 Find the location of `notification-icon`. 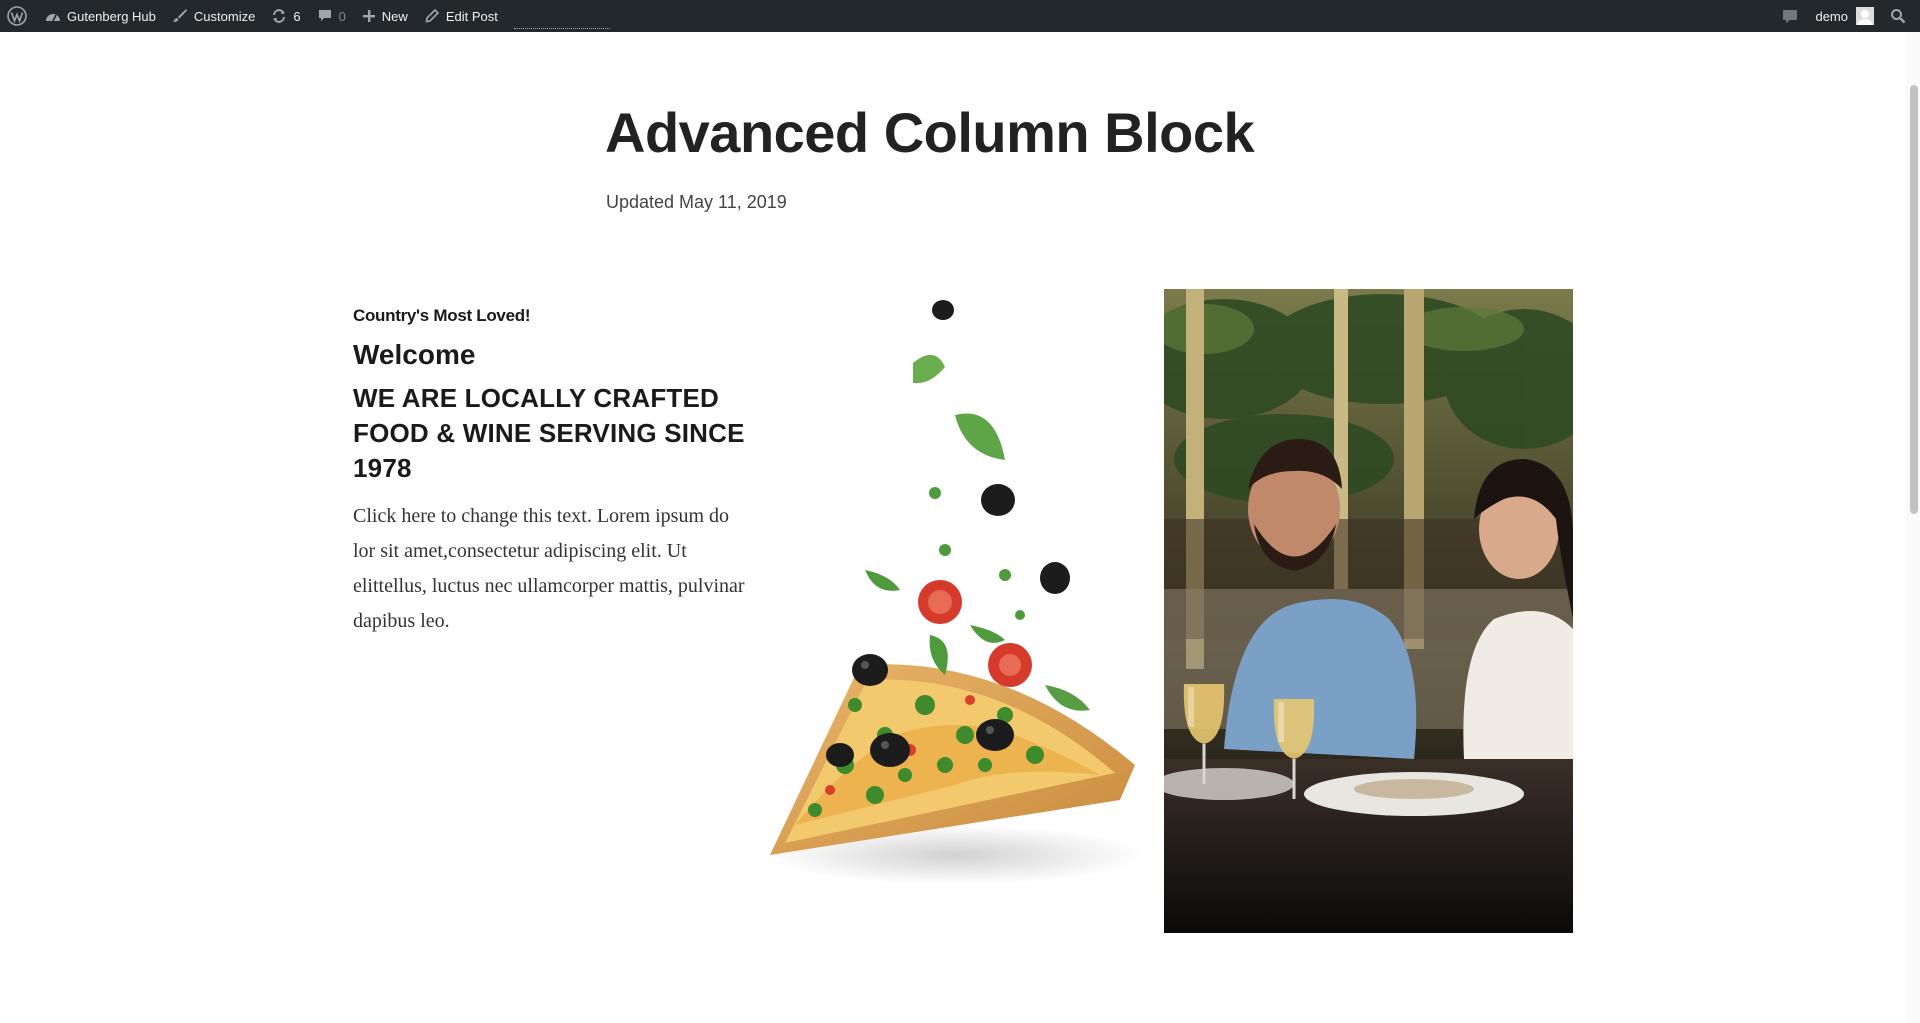

notification-icon is located at coordinates (1790, 16).